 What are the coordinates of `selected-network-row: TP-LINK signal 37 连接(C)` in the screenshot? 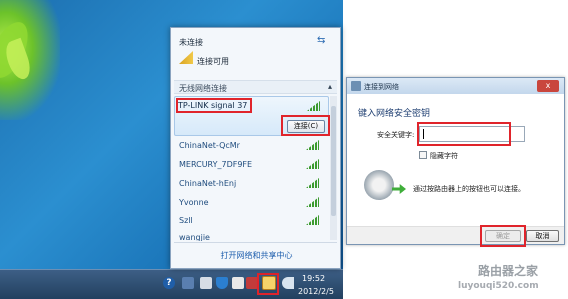 It's located at (252, 116).